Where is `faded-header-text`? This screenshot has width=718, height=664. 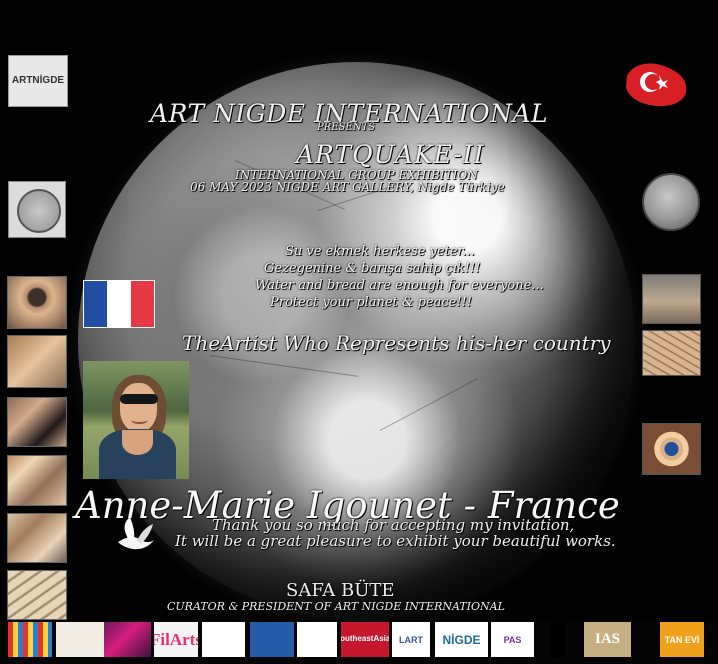
faded-header-text is located at coordinates (355, 39).